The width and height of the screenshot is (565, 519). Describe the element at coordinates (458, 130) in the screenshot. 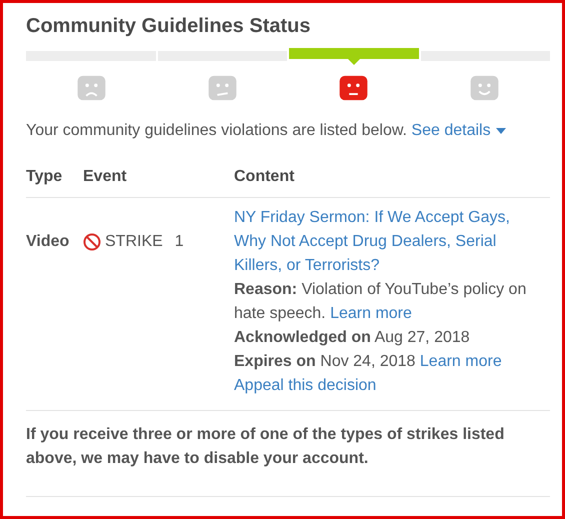

I see `see-details-link: See details` at that location.